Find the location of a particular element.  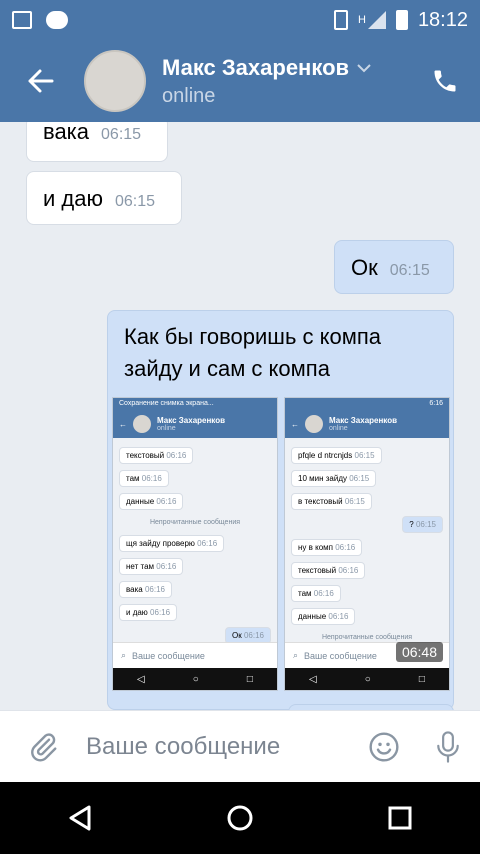

shot-message: щя зайду проверю 06:16 is located at coordinates (172, 543).